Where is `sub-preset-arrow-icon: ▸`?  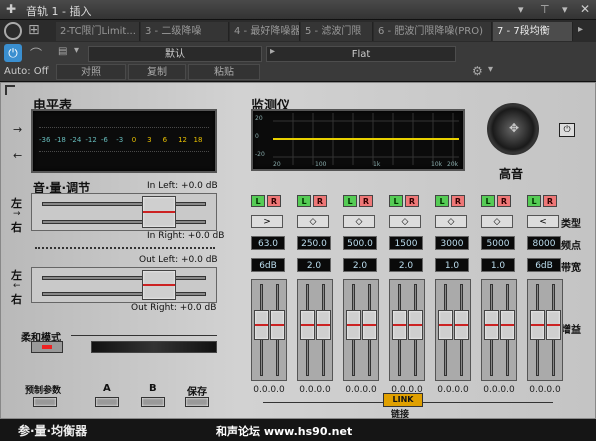
sub-preset-arrow-icon: ▸ is located at coordinates (273, 51).